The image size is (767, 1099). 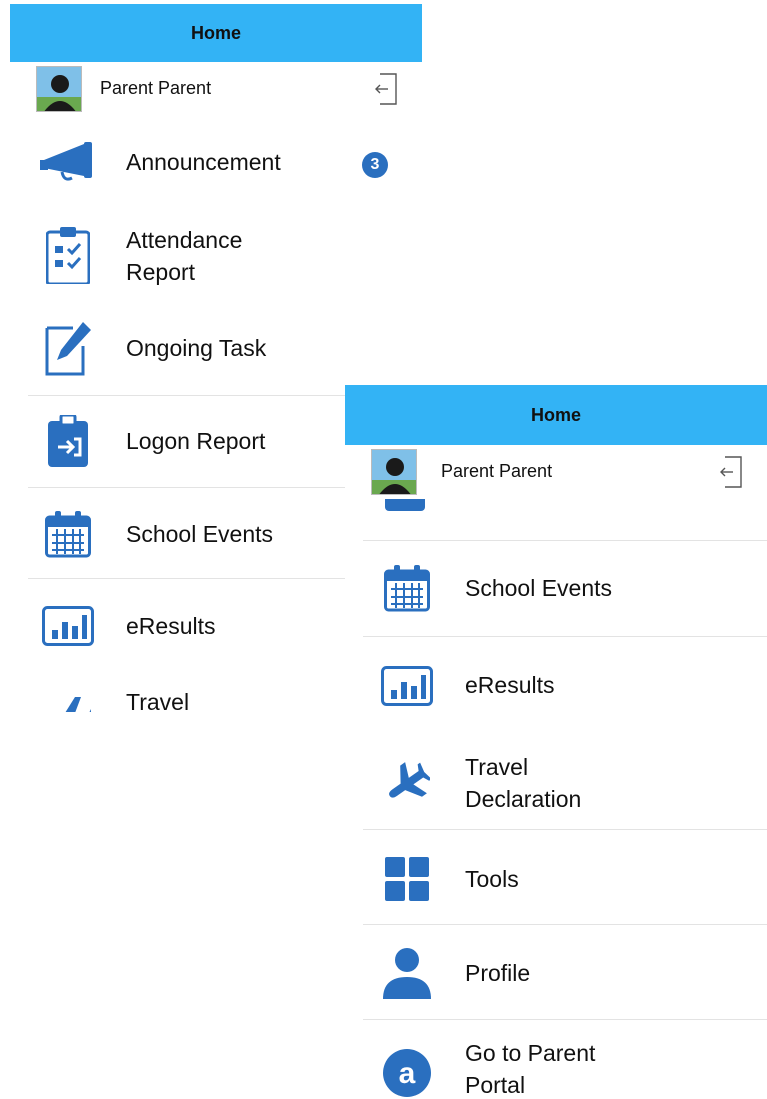 What do you see at coordinates (556, 973) in the screenshot?
I see `menu-item-profile: Profile` at bounding box center [556, 973].